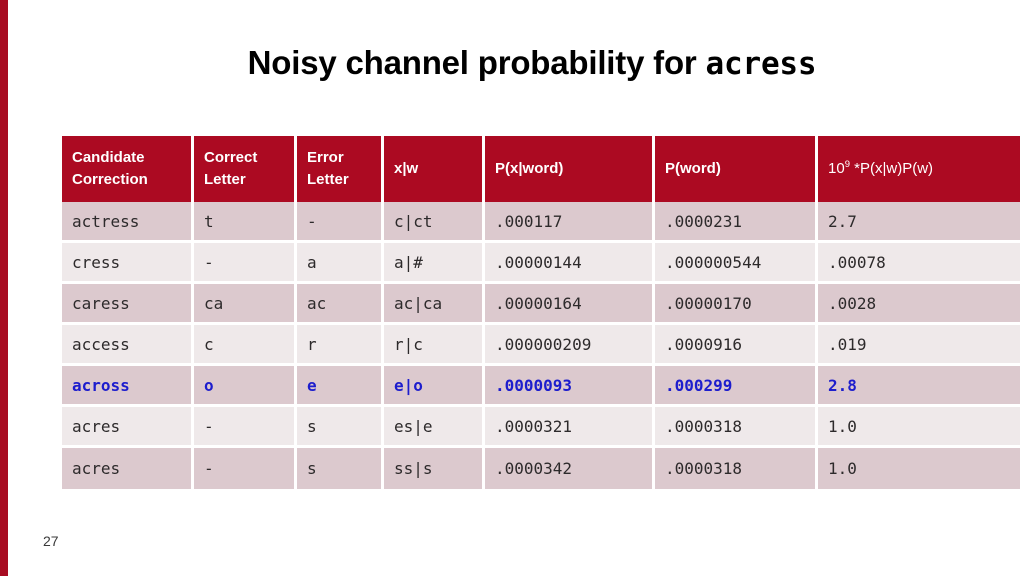 The width and height of the screenshot is (1024, 576). What do you see at coordinates (128, 345) in the screenshot?
I see `cell-candidate-correction: access` at bounding box center [128, 345].